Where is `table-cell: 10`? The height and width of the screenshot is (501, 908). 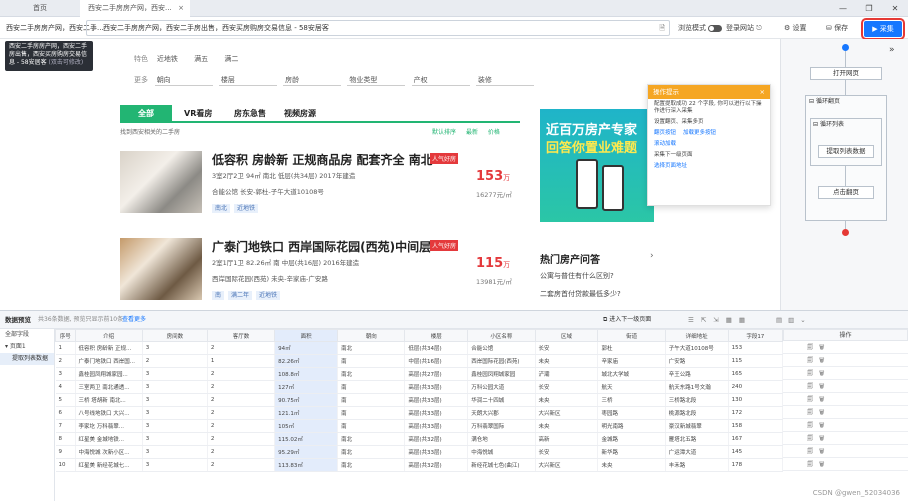
table-cell: 10 is located at coordinates (65, 465).